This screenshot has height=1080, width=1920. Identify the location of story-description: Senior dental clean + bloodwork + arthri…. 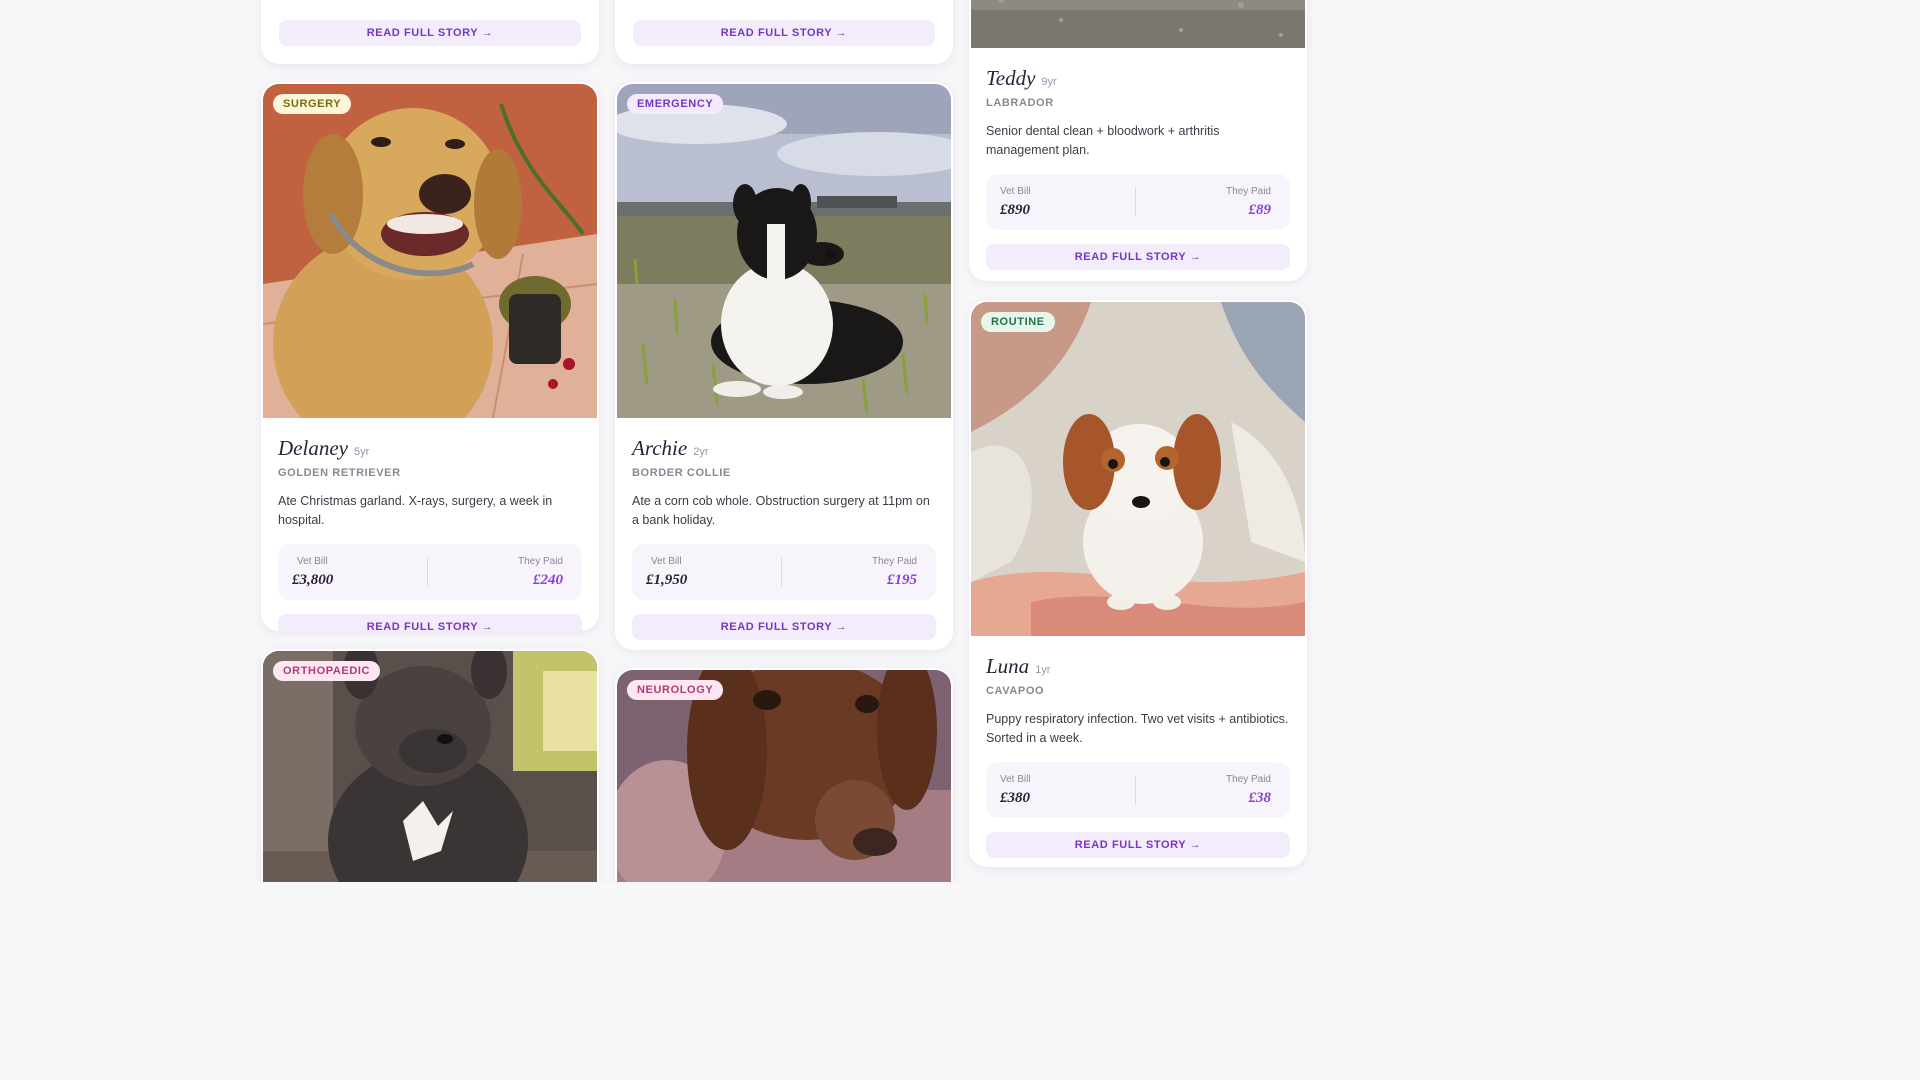
(1103, 140).